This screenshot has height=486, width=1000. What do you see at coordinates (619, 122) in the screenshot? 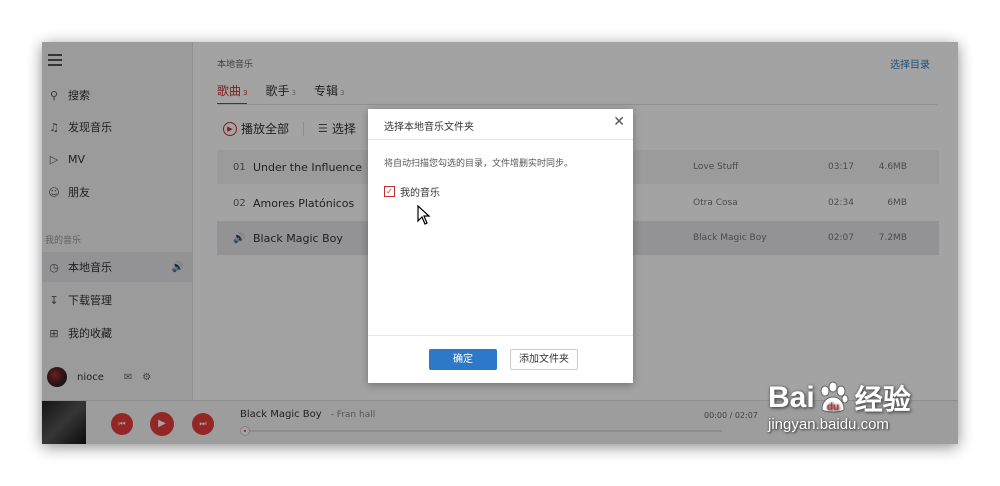
I see `close-icon: ✕` at bounding box center [619, 122].